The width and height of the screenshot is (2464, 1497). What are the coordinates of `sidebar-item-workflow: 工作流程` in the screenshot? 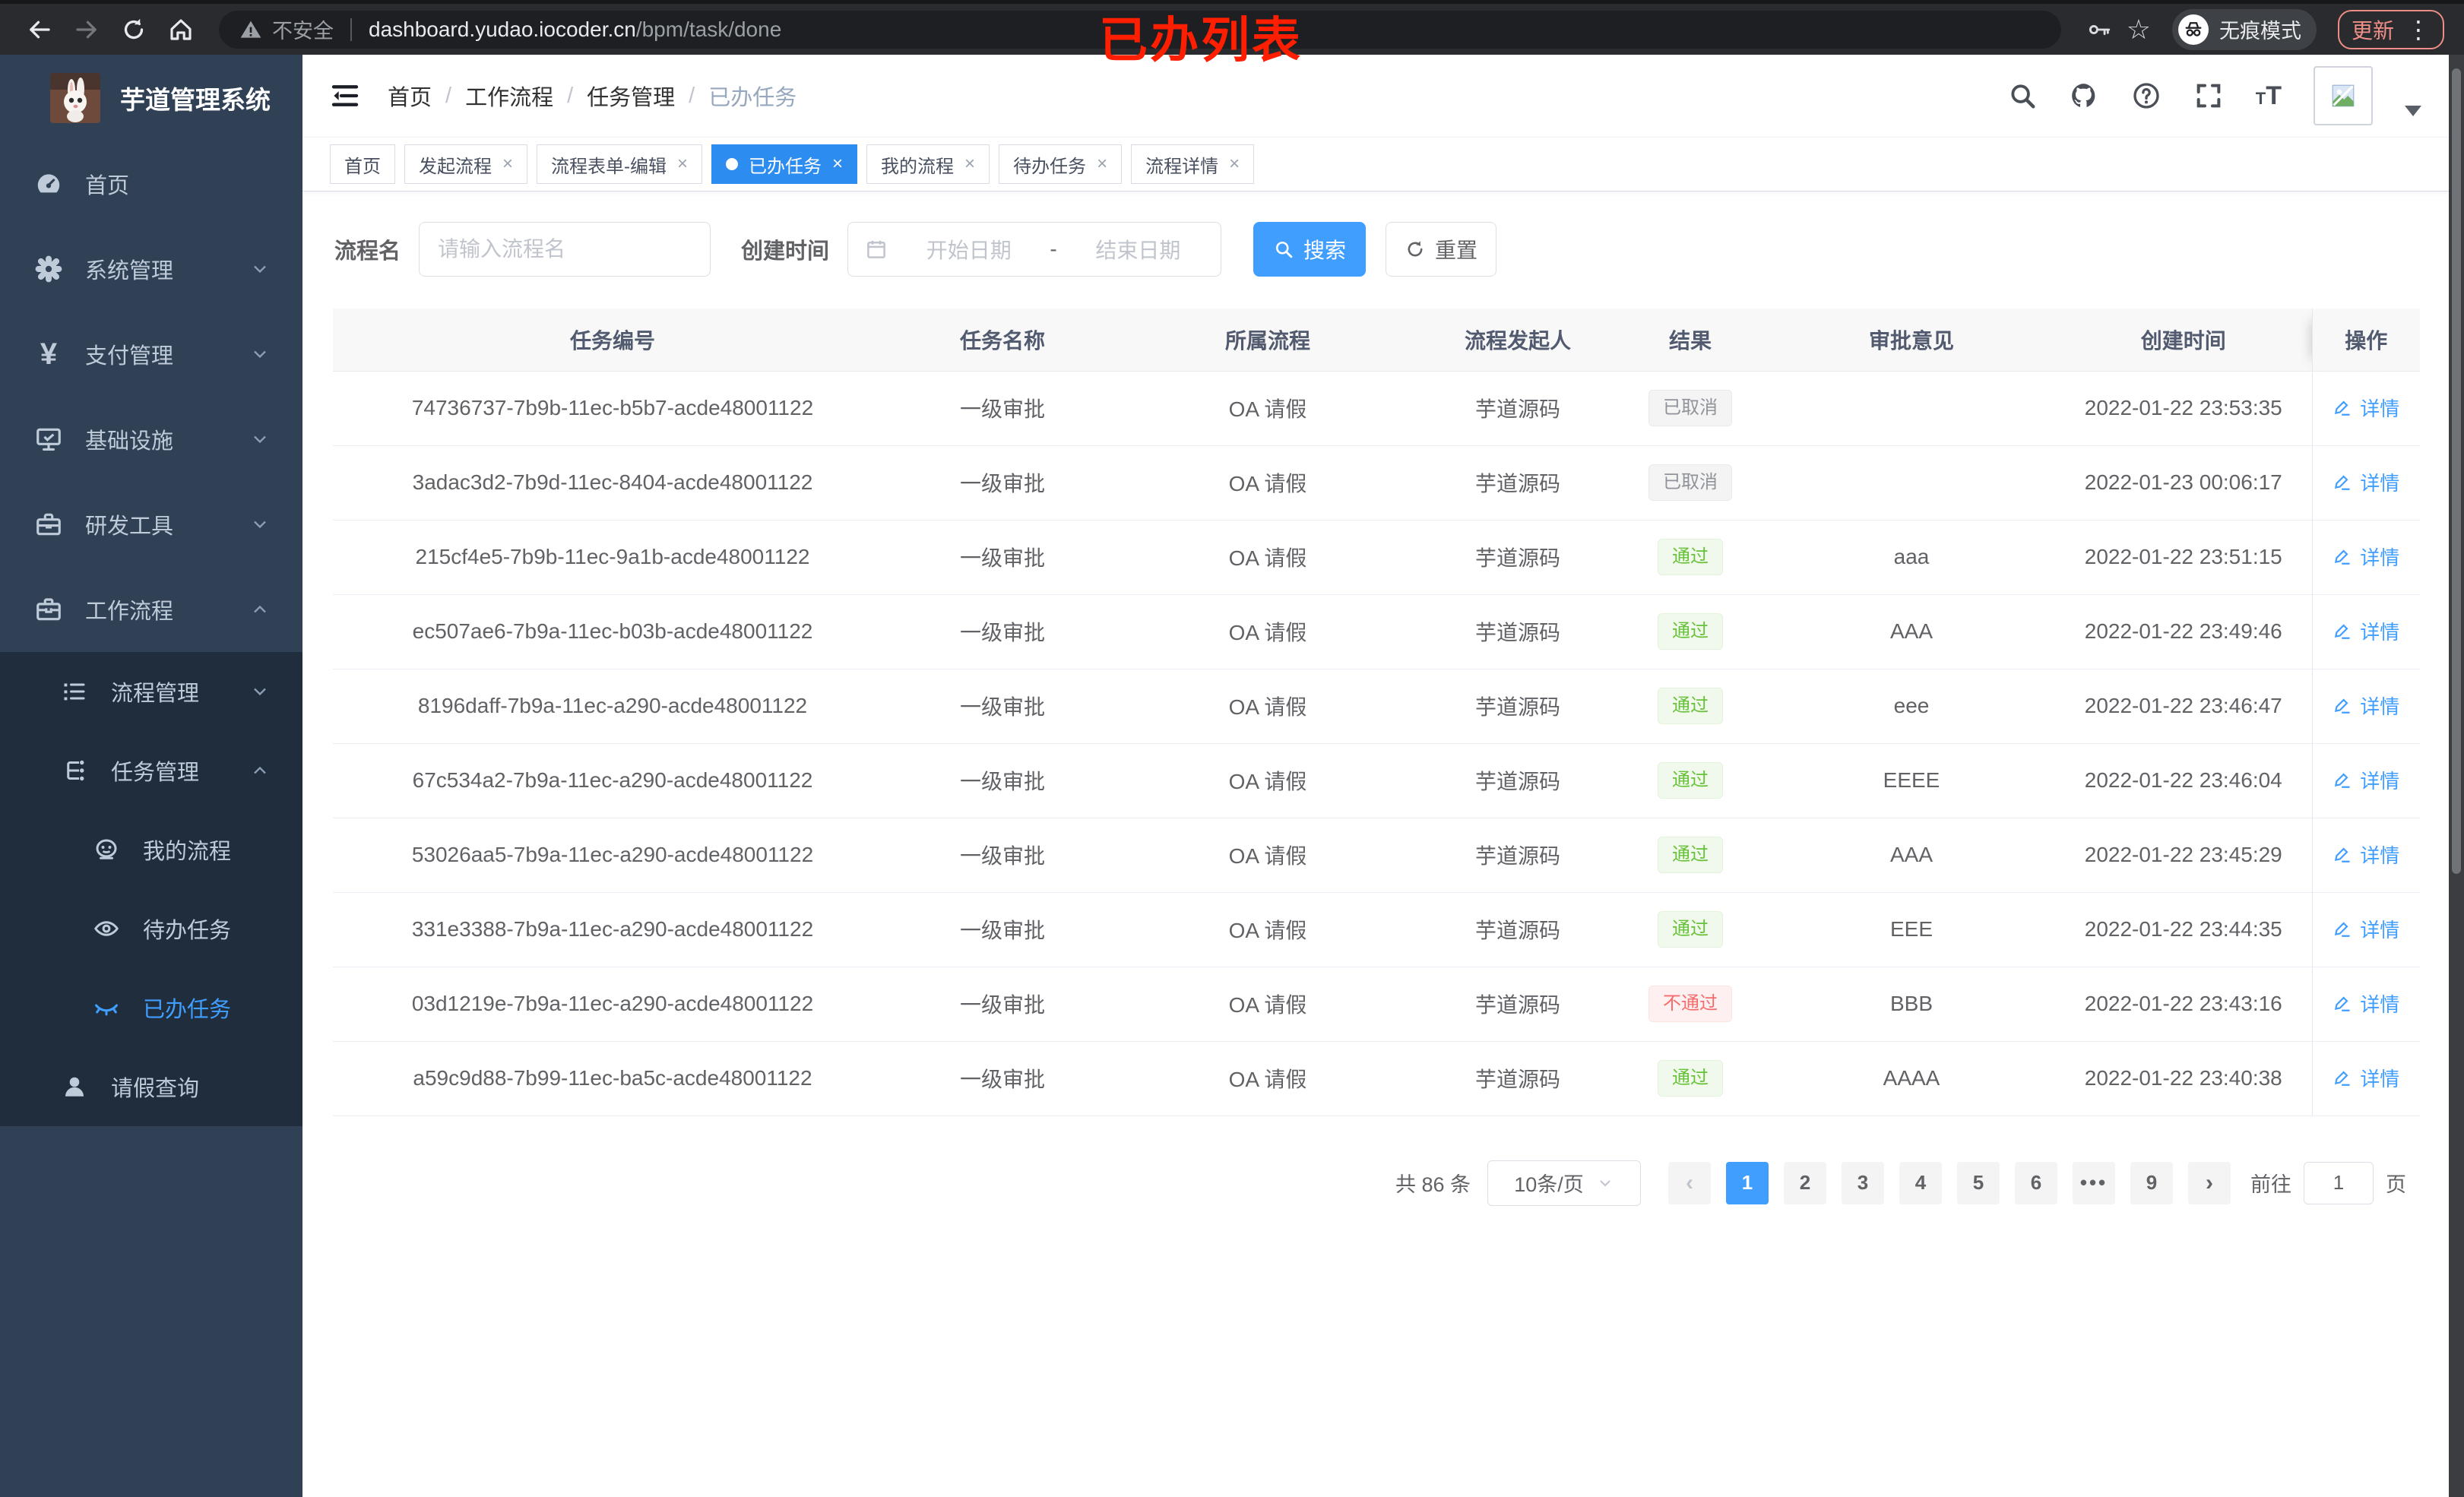 It's located at (151, 609).